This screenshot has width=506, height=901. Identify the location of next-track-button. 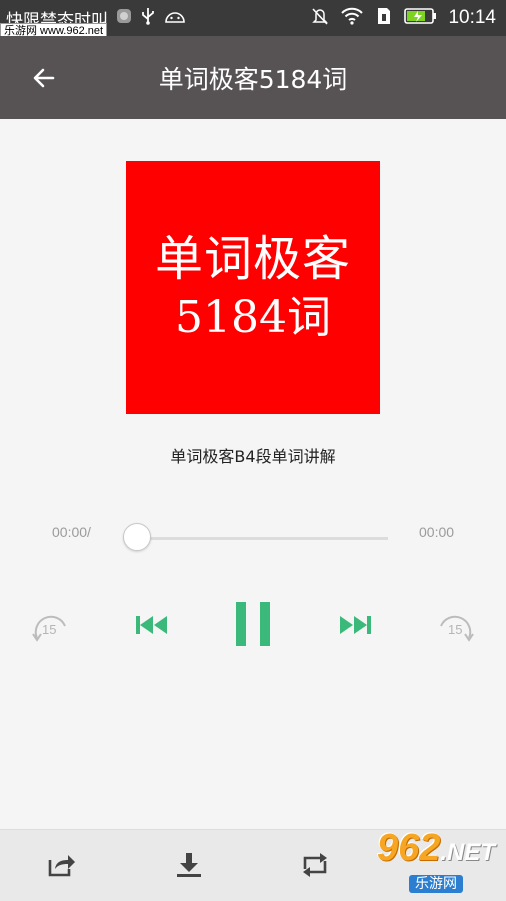
(355, 625).